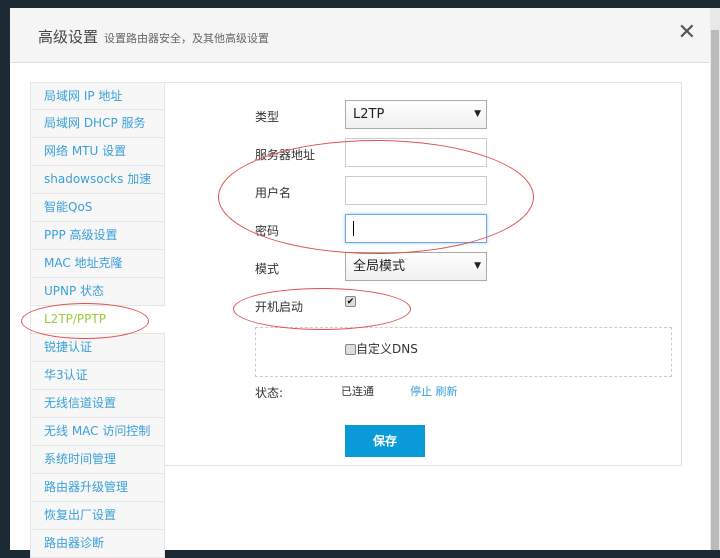 The height and width of the screenshot is (558, 720). I want to click on mode-select: 全局模式 ▼, so click(416, 266).